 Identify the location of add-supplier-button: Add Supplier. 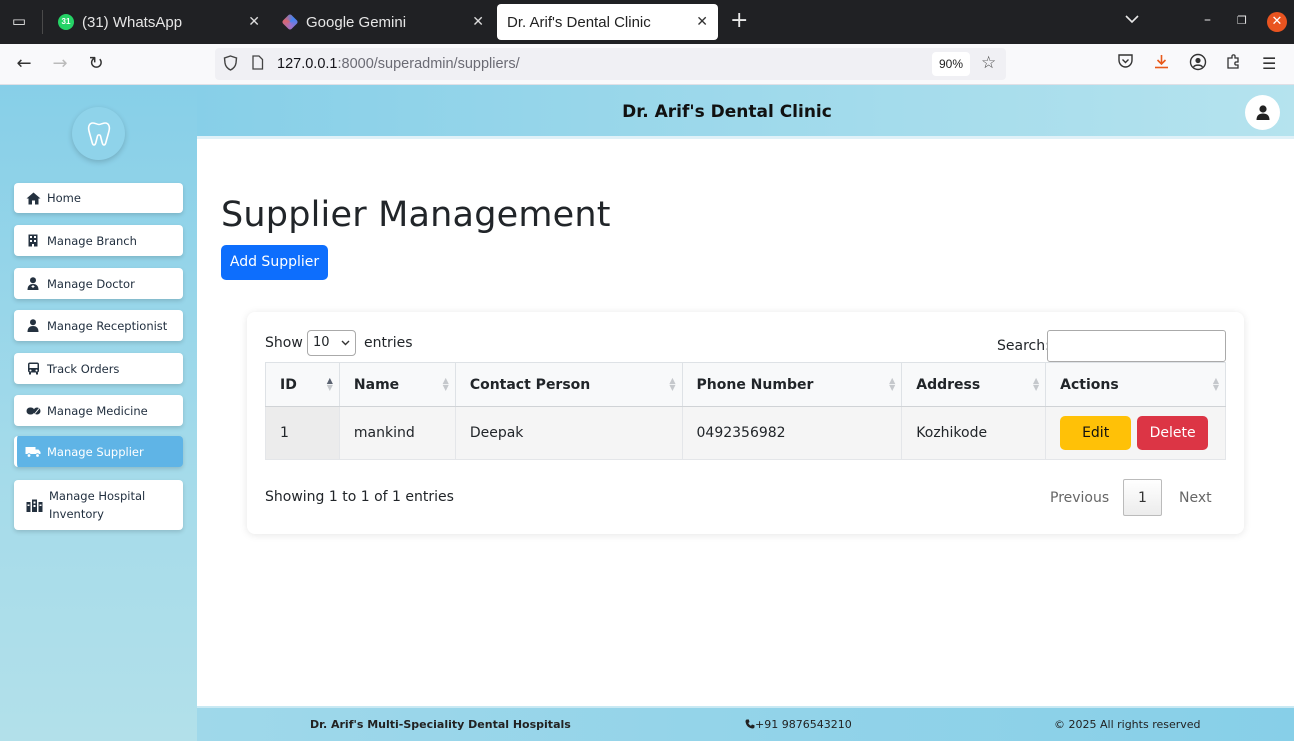
(274, 262).